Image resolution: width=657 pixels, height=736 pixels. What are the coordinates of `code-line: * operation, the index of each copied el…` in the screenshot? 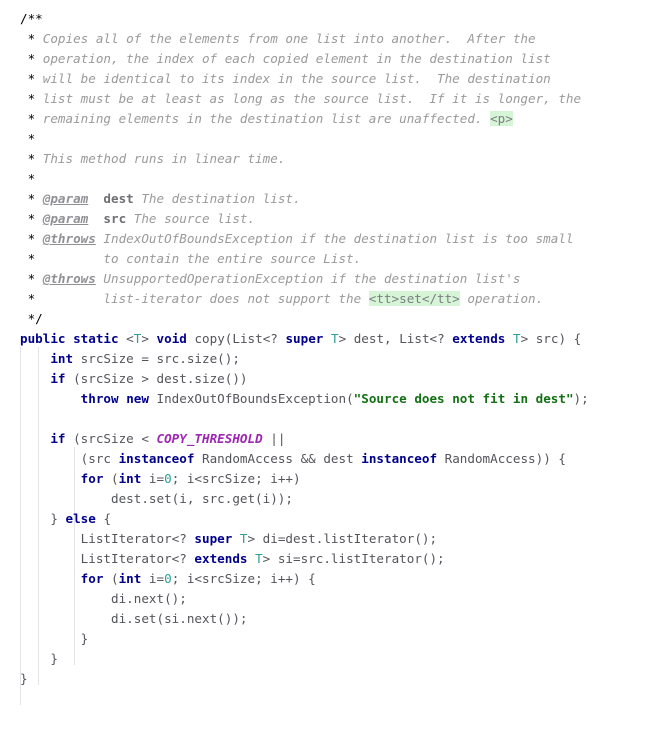 It's located at (328, 59).